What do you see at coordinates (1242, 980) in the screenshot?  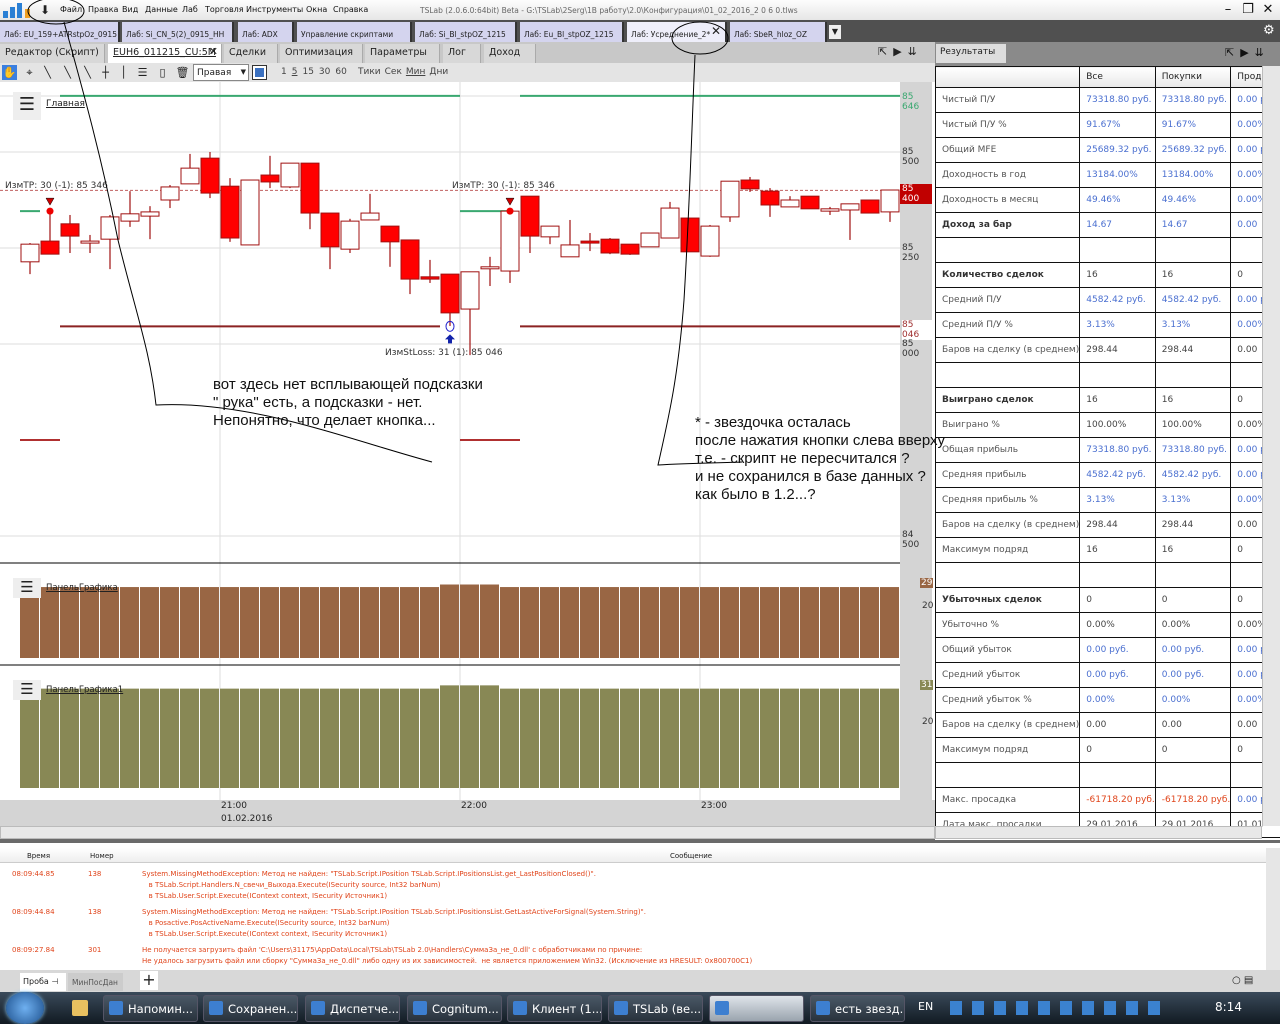 I see `log-options-icon: ○ ▤` at bounding box center [1242, 980].